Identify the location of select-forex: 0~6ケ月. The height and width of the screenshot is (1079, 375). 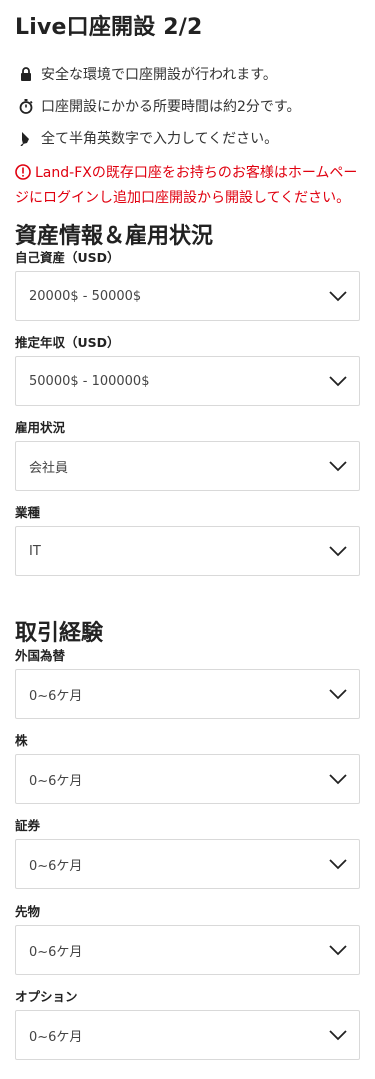
(187, 694).